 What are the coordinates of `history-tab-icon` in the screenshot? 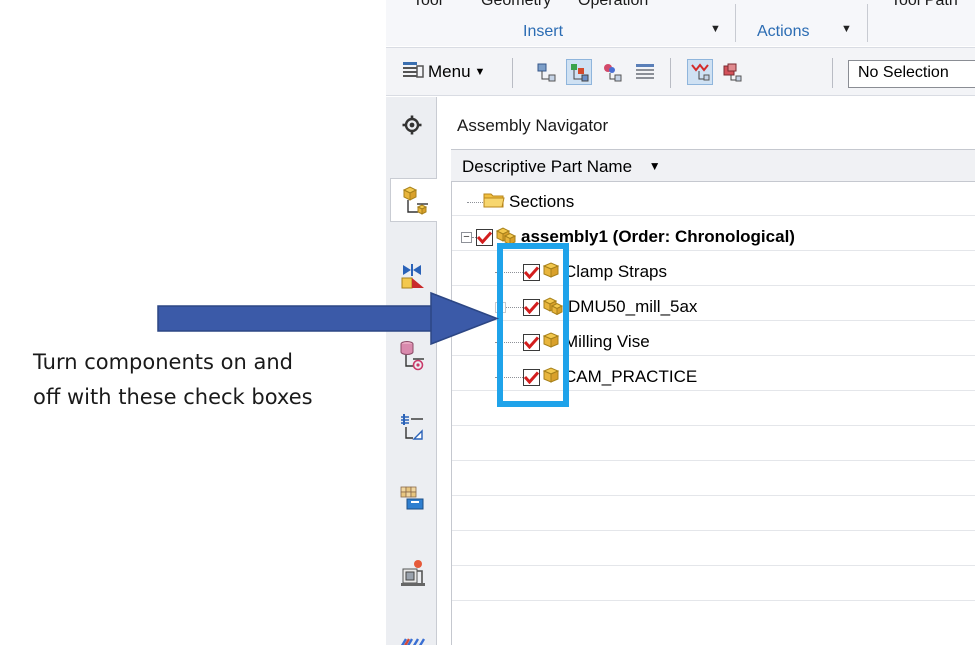 It's located at (412, 630).